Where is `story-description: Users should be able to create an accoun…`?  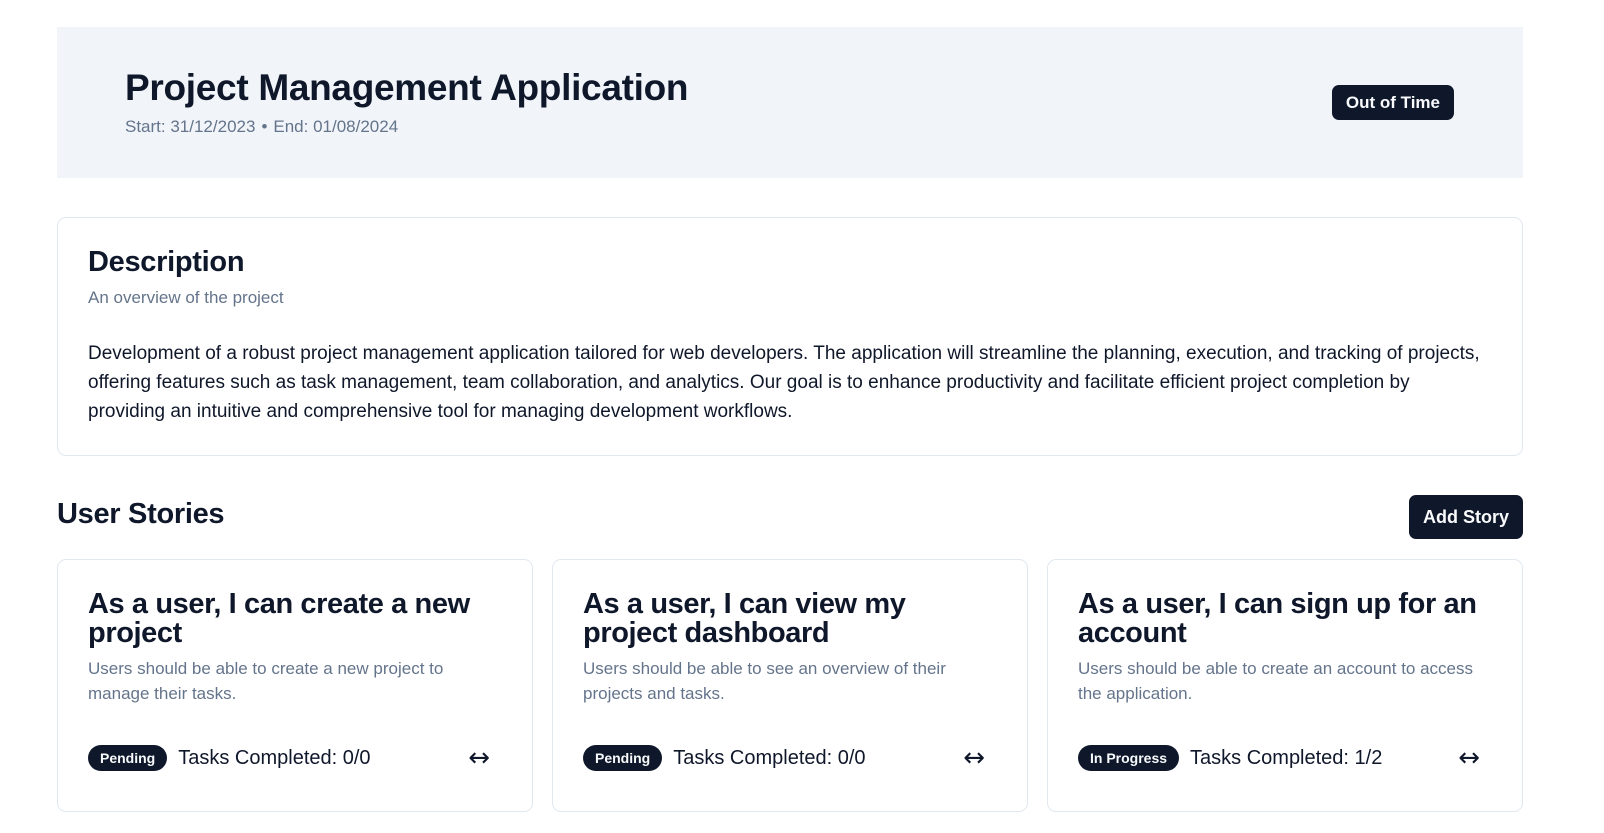 story-description: Users should be able to create an accoun… is located at coordinates (1276, 681).